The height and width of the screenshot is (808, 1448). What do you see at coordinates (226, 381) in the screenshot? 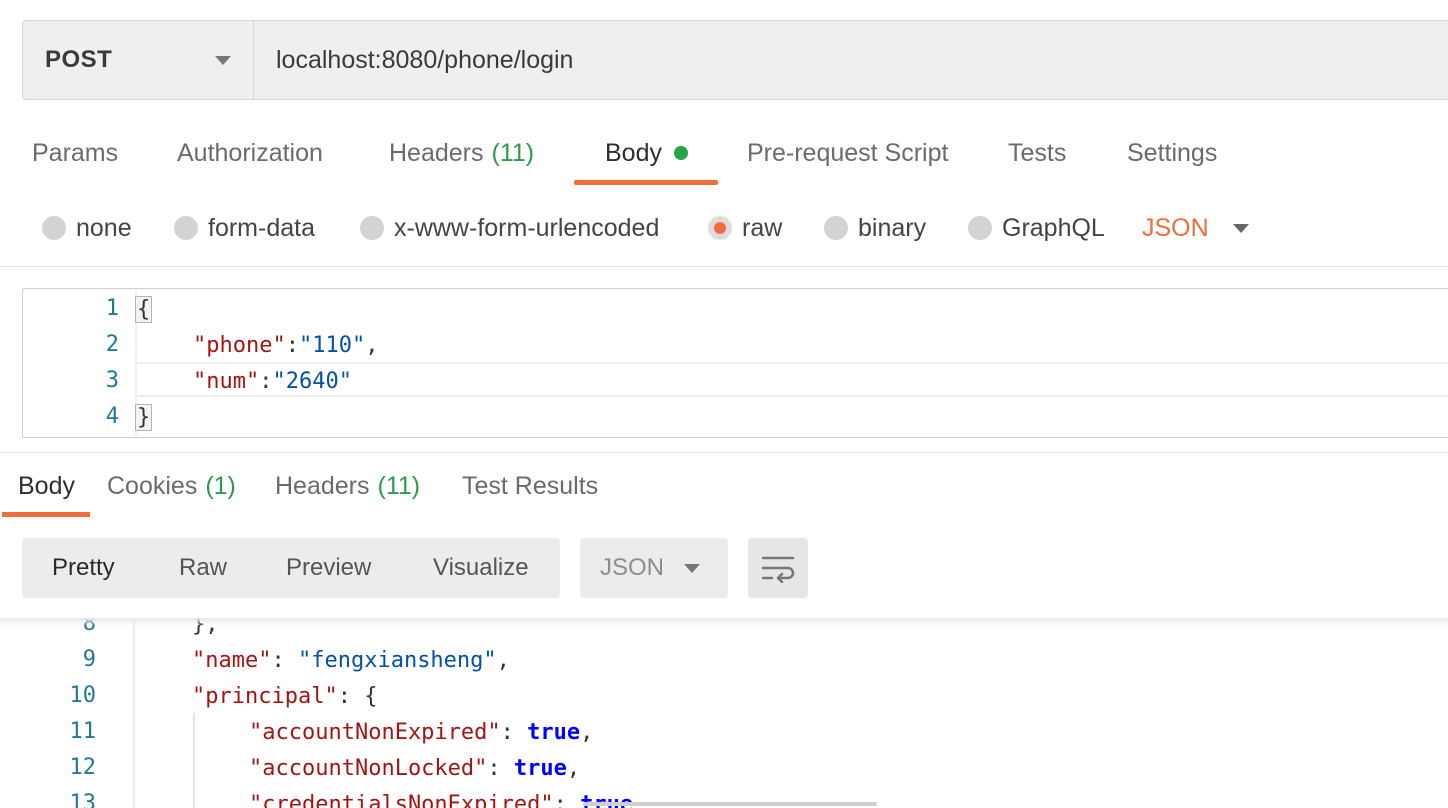
I see `json-key: "num"` at bounding box center [226, 381].